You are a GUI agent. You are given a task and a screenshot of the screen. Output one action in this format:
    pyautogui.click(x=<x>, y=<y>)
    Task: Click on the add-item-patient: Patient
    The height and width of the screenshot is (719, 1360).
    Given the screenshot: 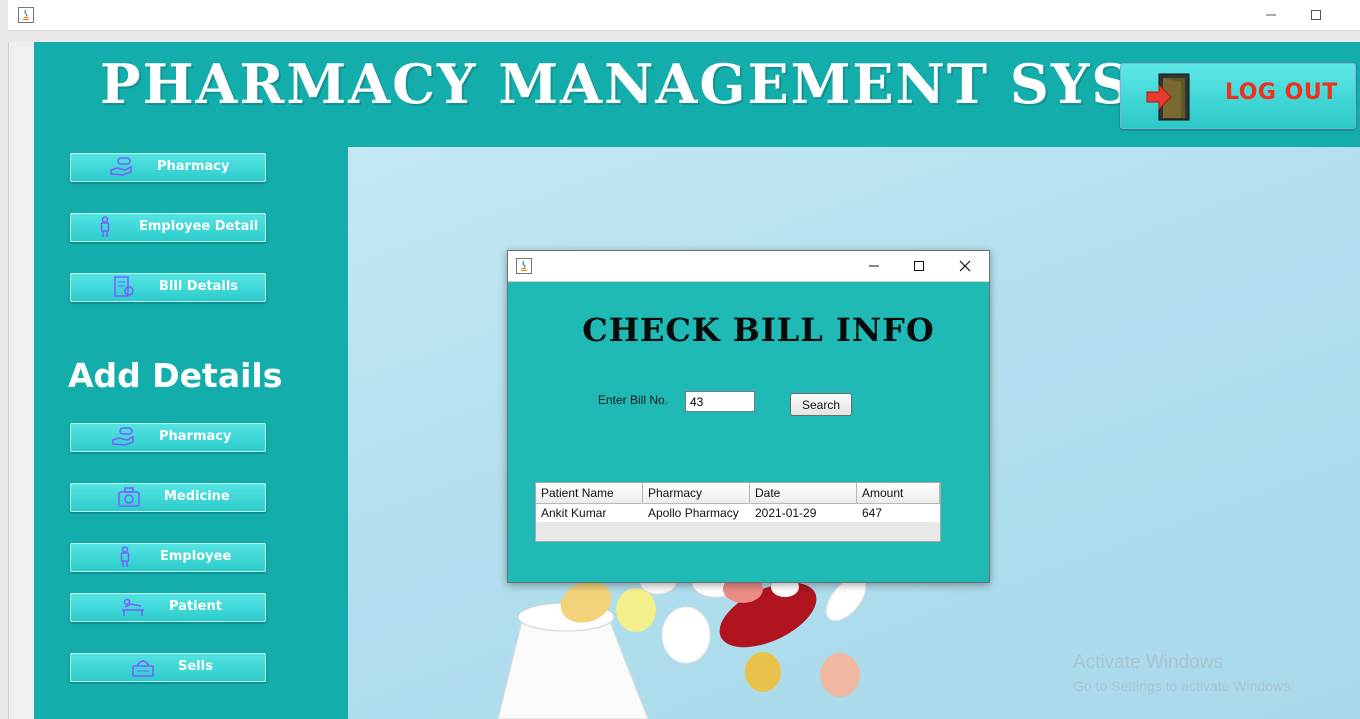 What is the action you would take?
    pyautogui.click(x=168, y=607)
    